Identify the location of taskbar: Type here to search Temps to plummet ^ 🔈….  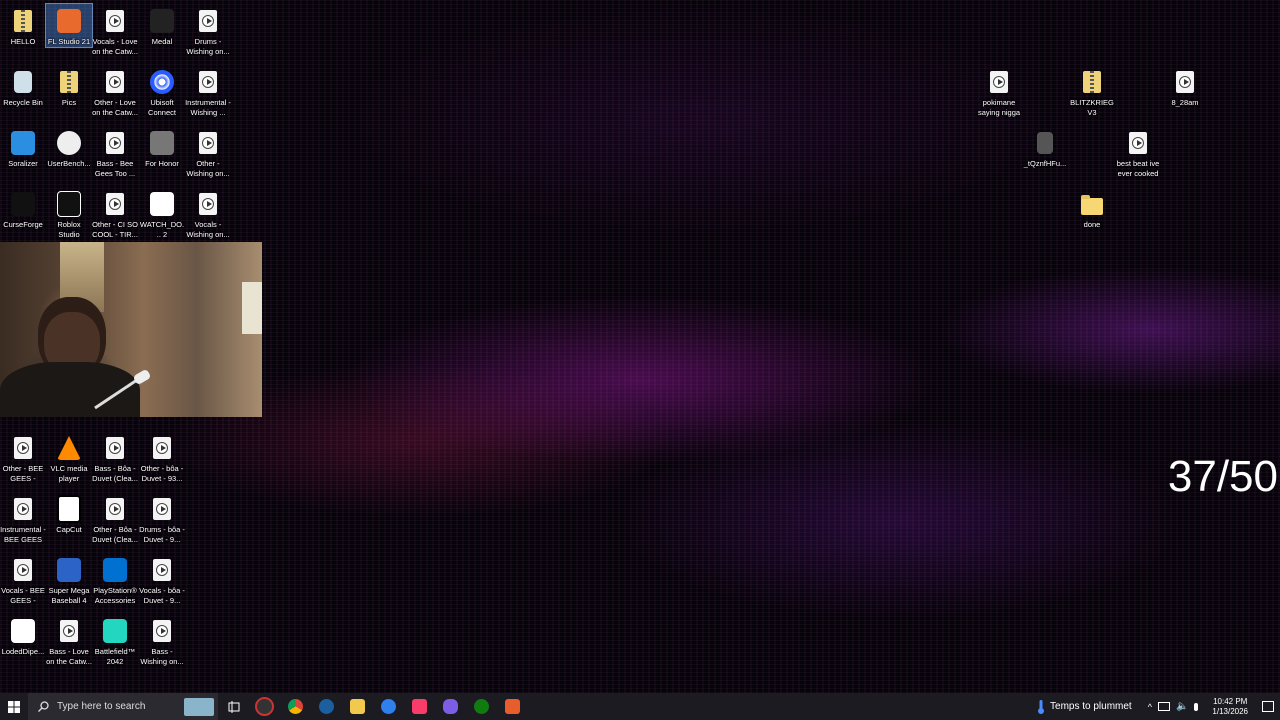
(640, 706).